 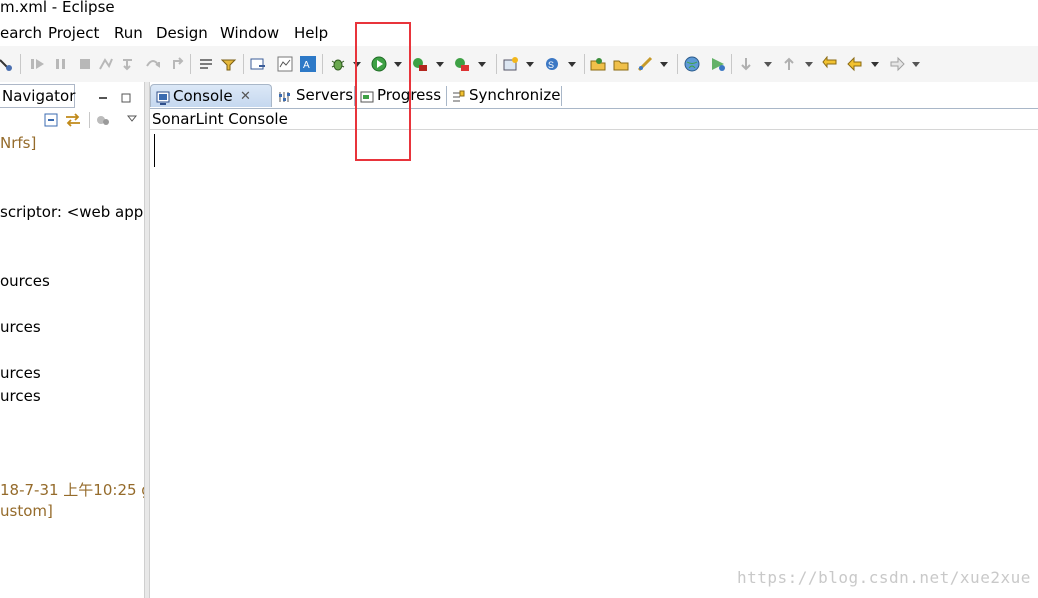 I want to click on previous-annotation-icon, so click(x=789, y=64).